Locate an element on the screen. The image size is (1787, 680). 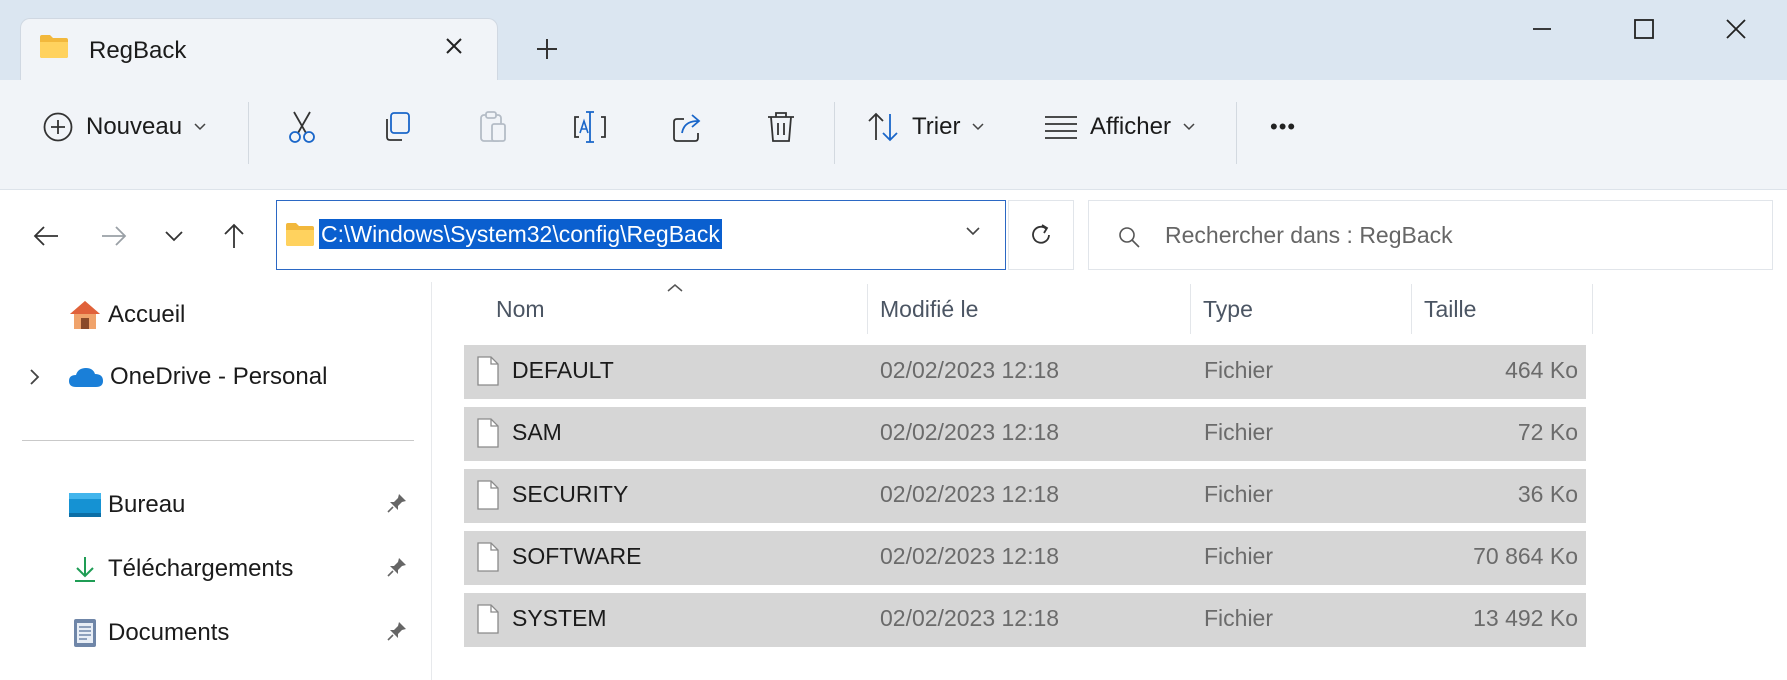
column-header-type: Type is located at coordinates (1228, 309).